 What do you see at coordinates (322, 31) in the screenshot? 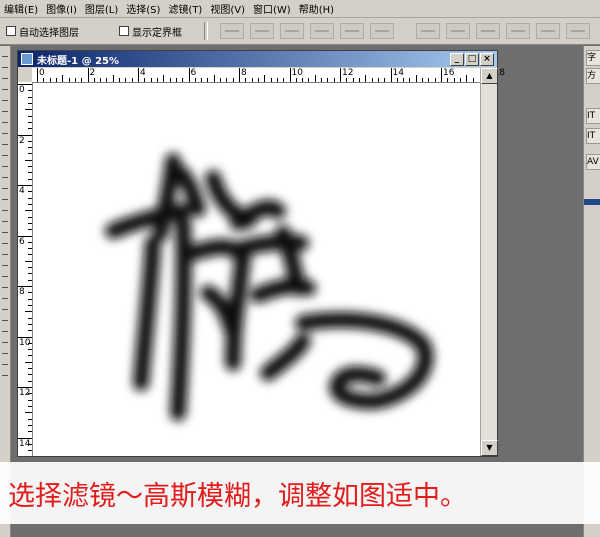
I see `align-left-icon` at bounding box center [322, 31].